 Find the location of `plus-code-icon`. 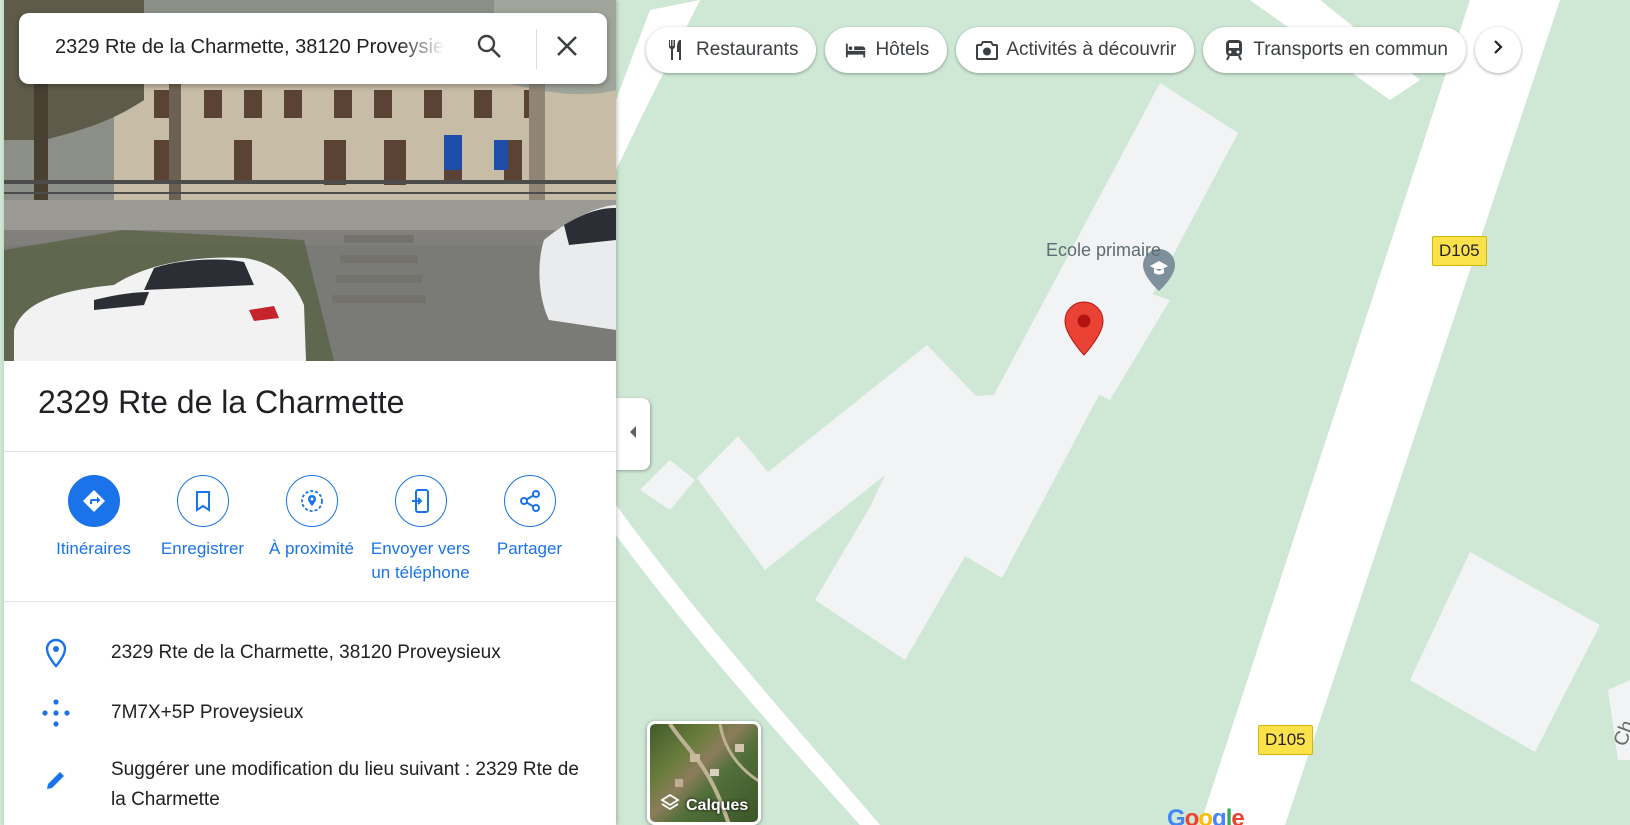

plus-code-icon is located at coordinates (56, 713).